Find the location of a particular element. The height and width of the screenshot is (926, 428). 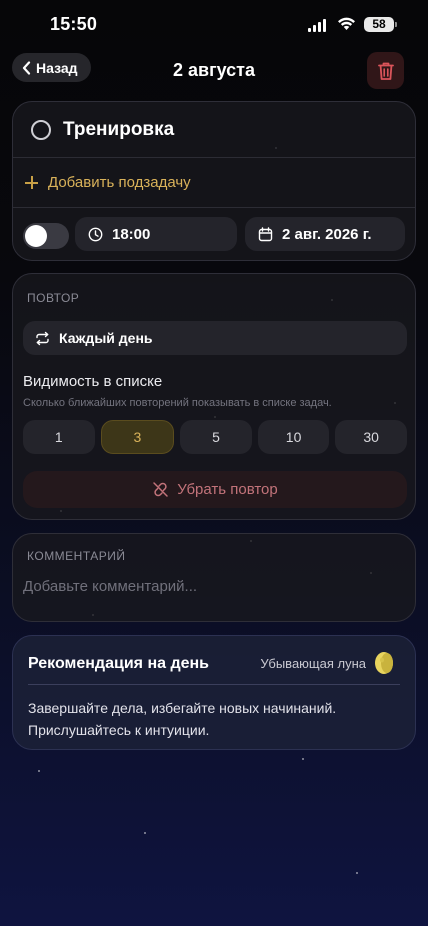

trash-icon is located at coordinates (385, 71).